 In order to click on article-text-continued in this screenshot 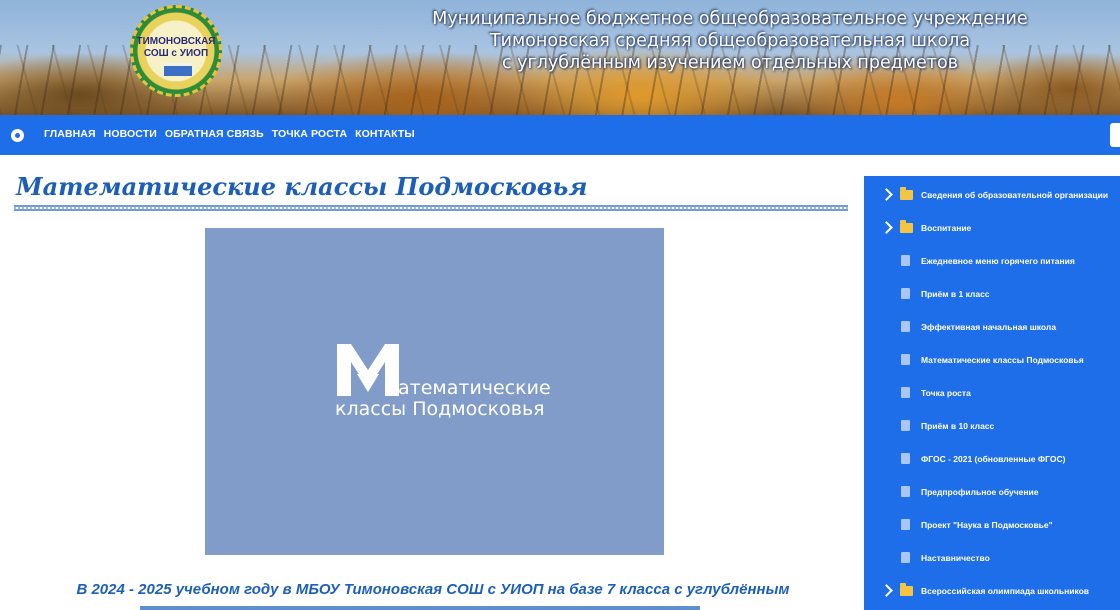, I will do `click(420, 607)`.